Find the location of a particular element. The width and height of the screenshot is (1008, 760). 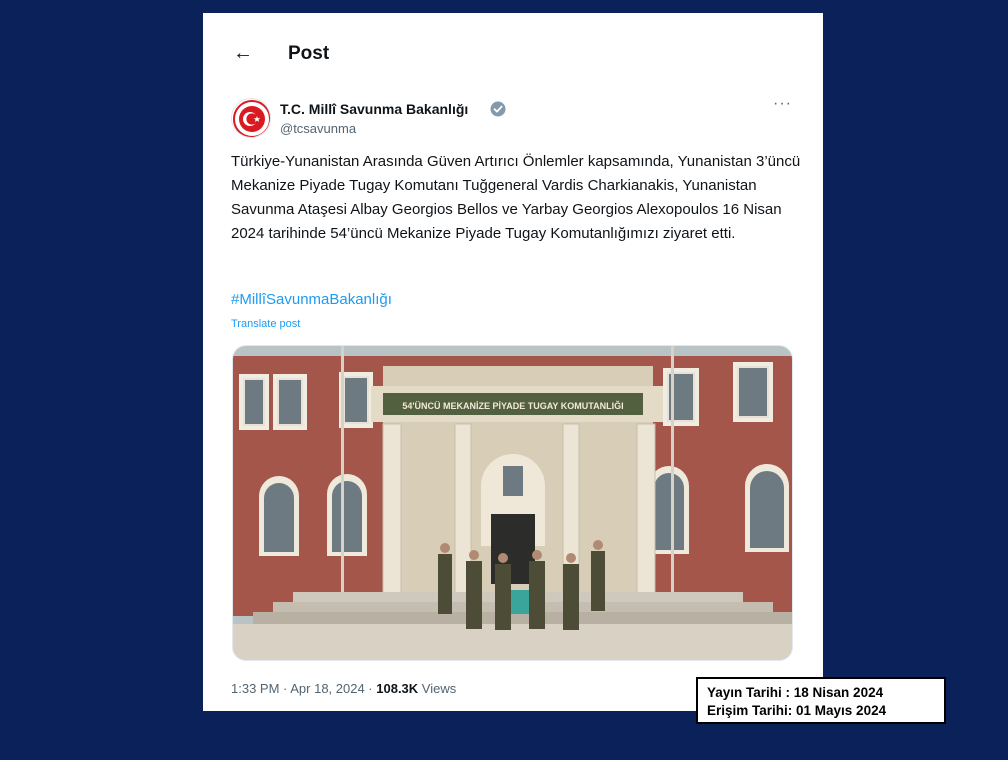

post-timestamp-views: 1:33 PM · Apr 18, 2024 · 108.3K Views is located at coordinates (343, 688).